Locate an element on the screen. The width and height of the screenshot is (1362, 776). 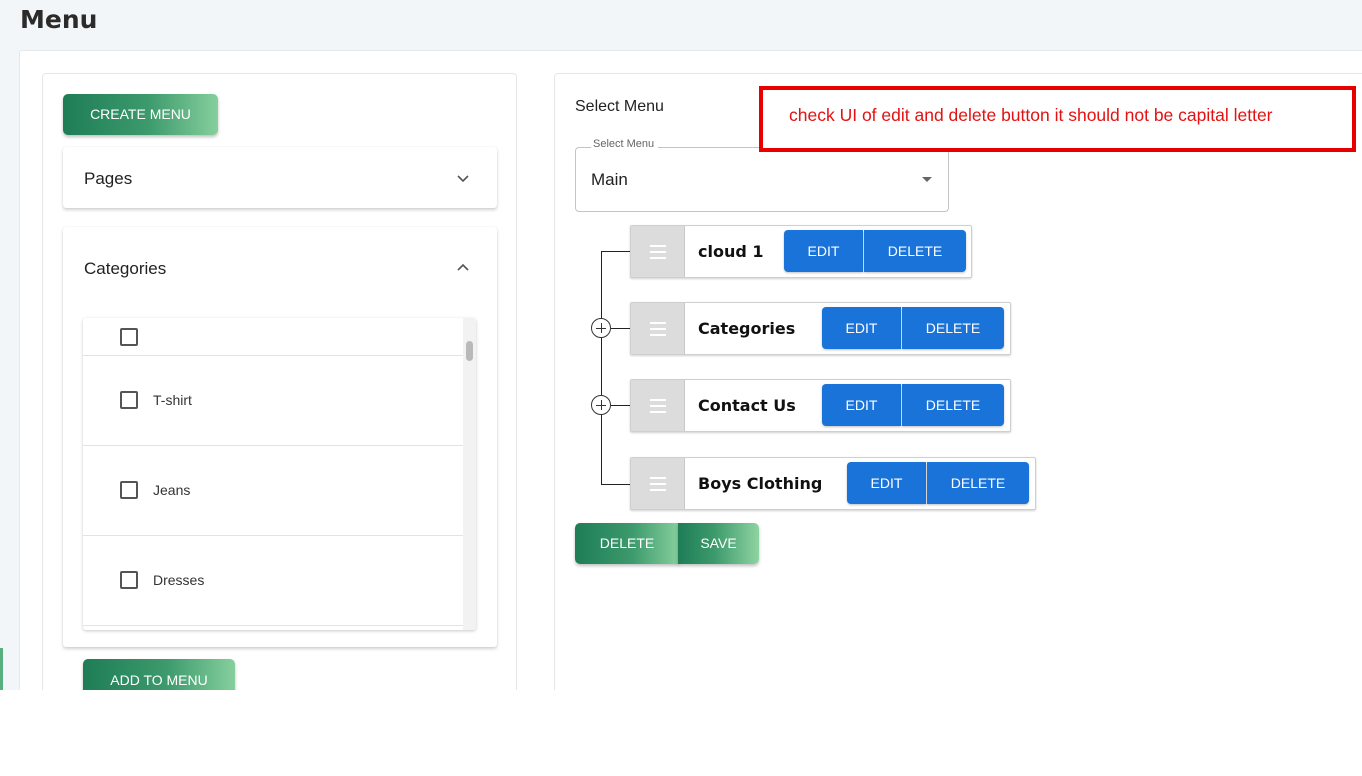
caret-down-icon is located at coordinates (927, 179).